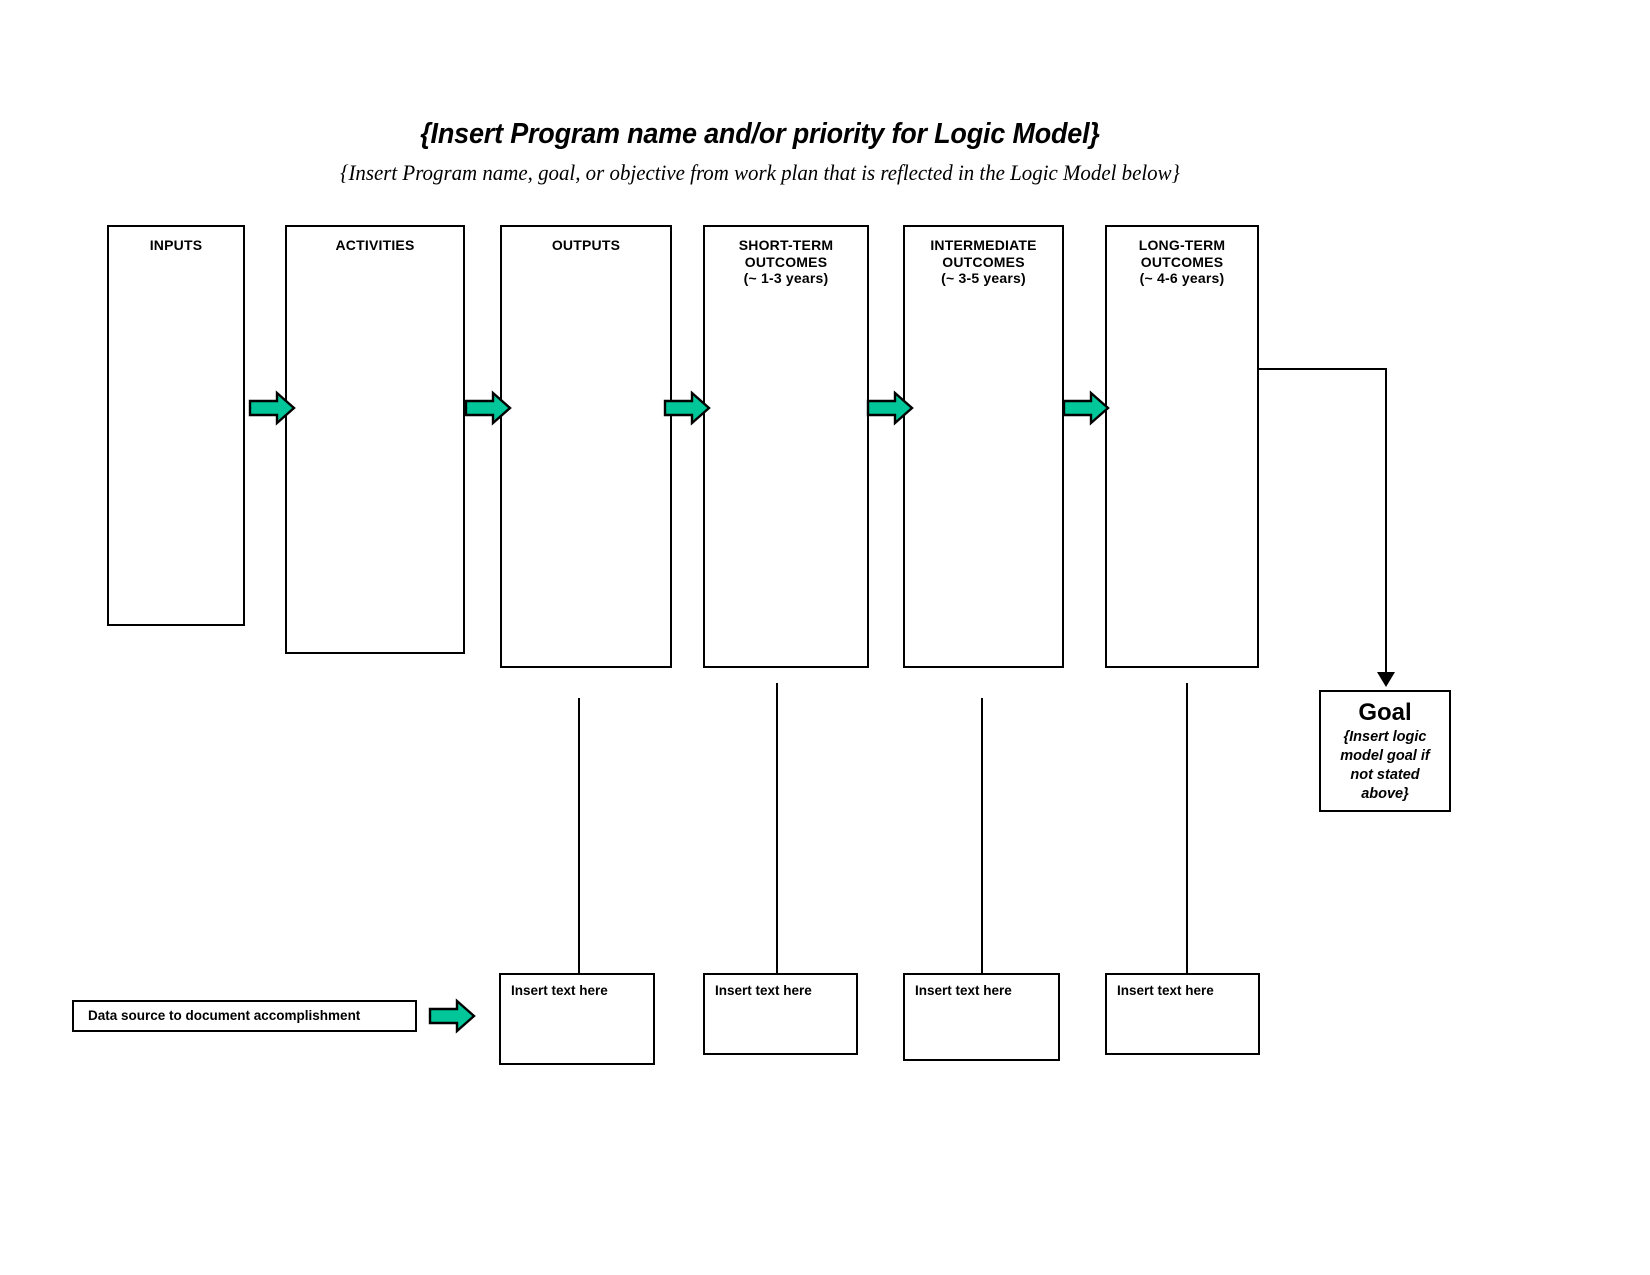  What do you see at coordinates (780, 1014) in the screenshot?
I see `note-box-short-term: Insert text here` at bounding box center [780, 1014].